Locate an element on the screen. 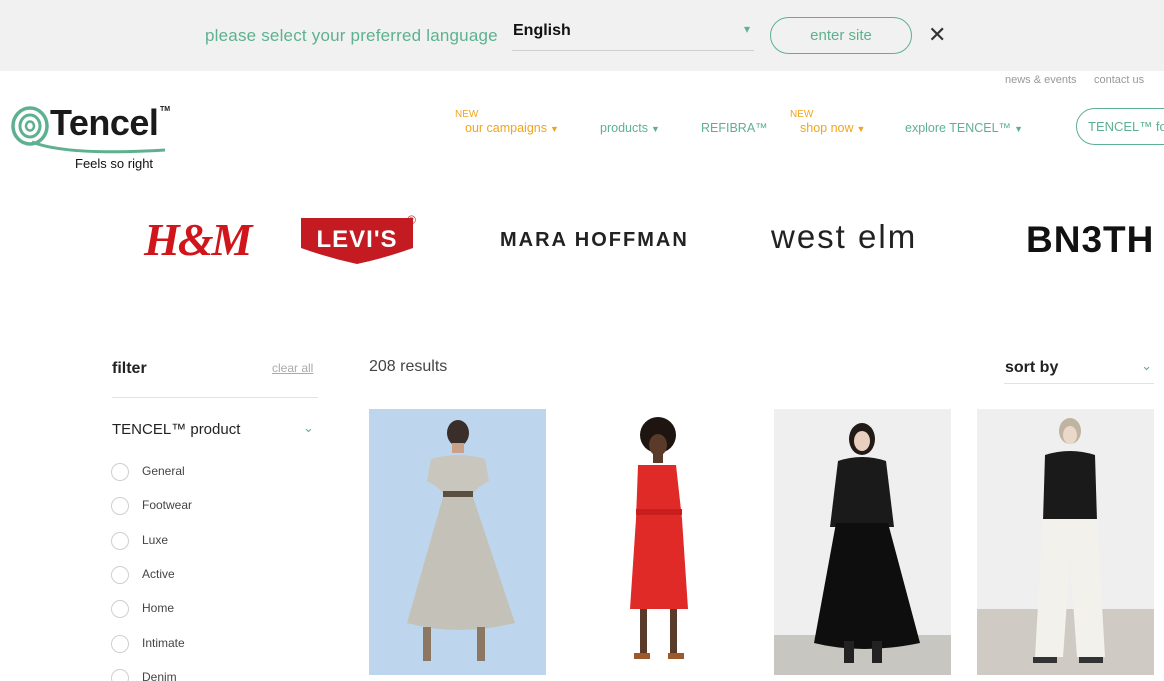  levis-wordmark: LEVI'S is located at coordinates (357, 239).